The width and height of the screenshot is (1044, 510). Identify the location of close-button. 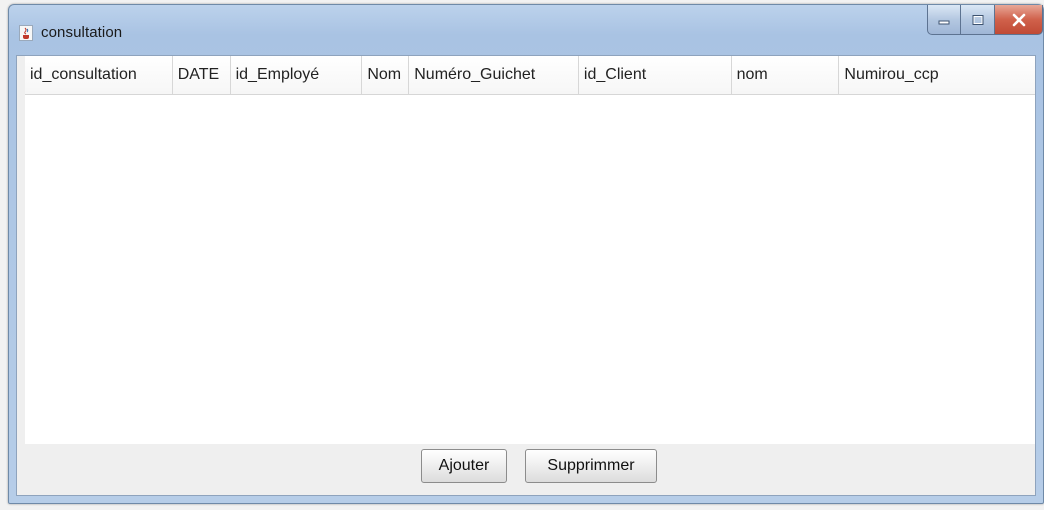
(1019, 20).